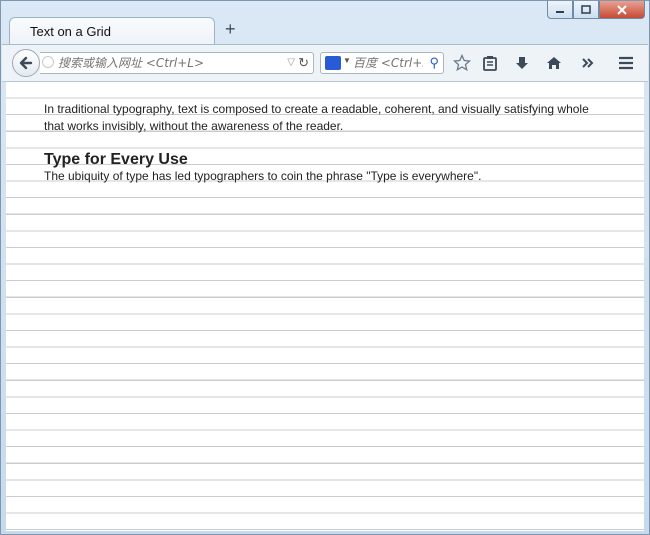  What do you see at coordinates (325, 23) in the screenshot?
I see `title-bar: Text on a Grid +` at bounding box center [325, 23].